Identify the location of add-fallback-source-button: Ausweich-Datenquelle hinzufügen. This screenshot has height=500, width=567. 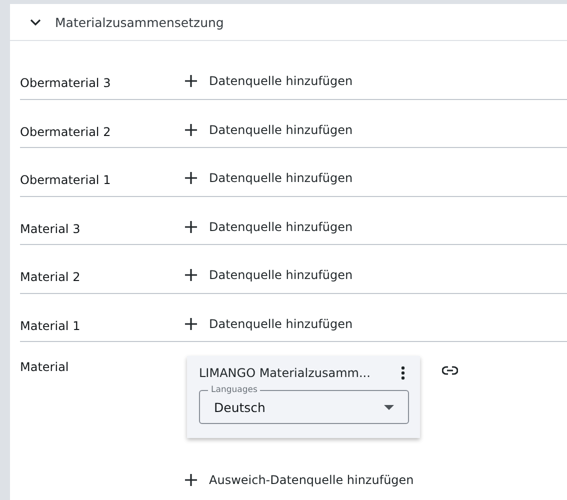
(299, 480).